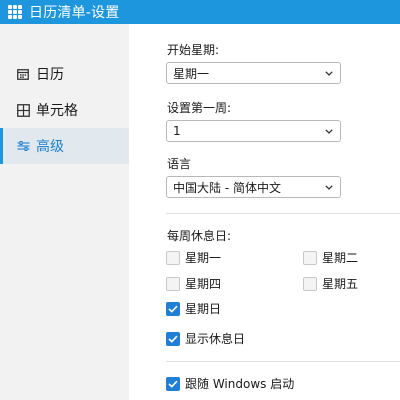  I want to click on week-start-label: 开始星期:, so click(193, 50).